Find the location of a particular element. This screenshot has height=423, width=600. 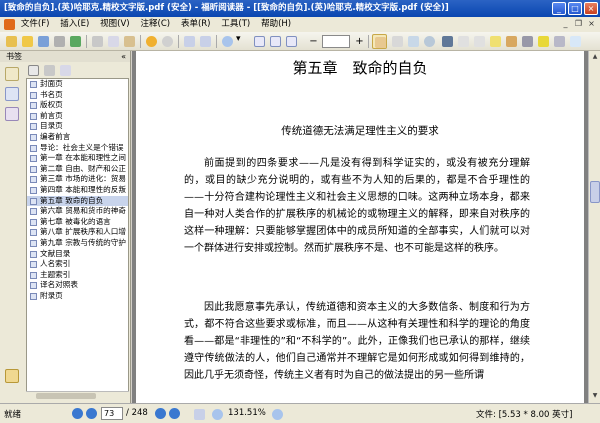

document-properties-icon is located at coordinates (575, 41).